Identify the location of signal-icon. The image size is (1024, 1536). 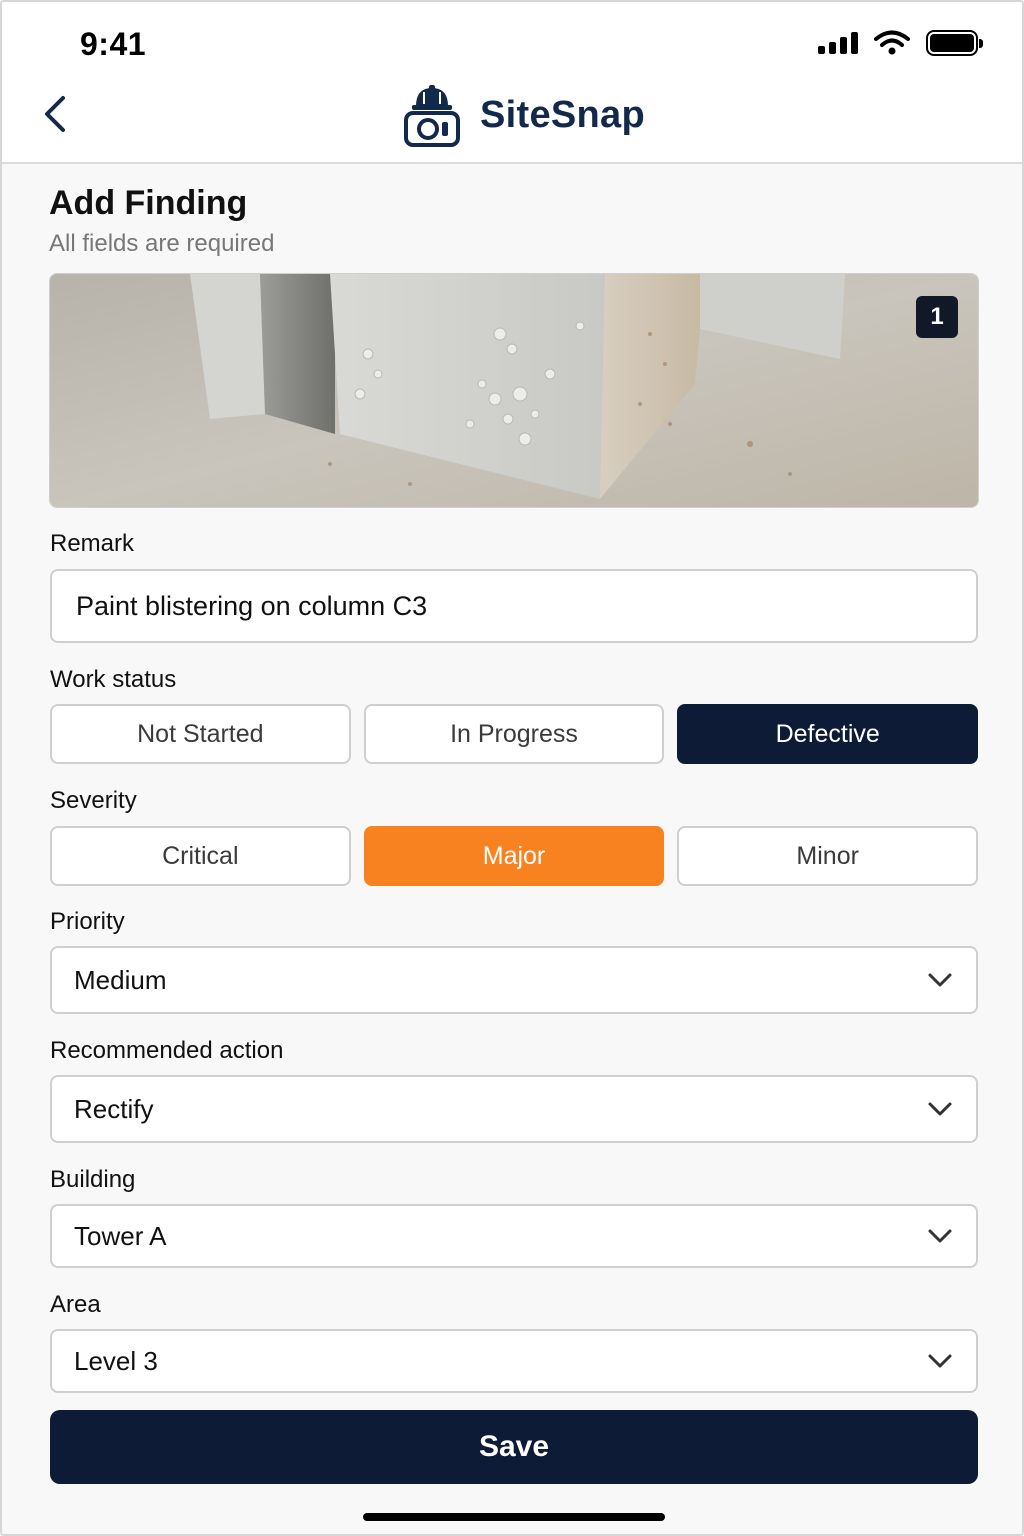
(838, 43).